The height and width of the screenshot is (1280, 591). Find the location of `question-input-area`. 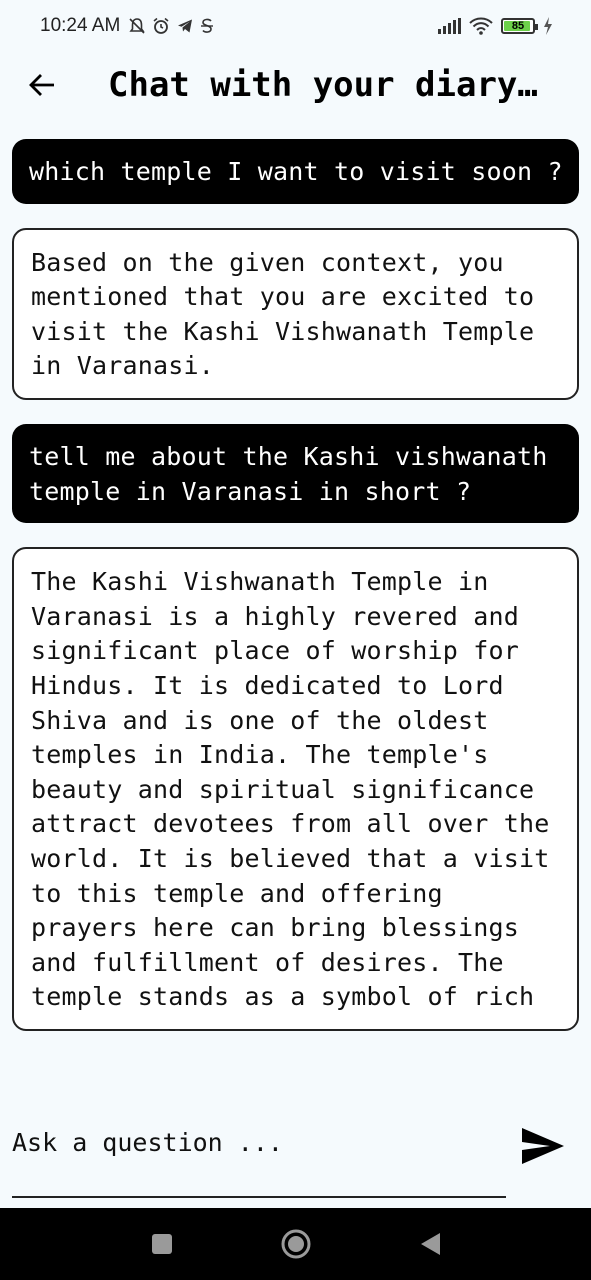

question-input-area is located at coordinates (295, 1149).